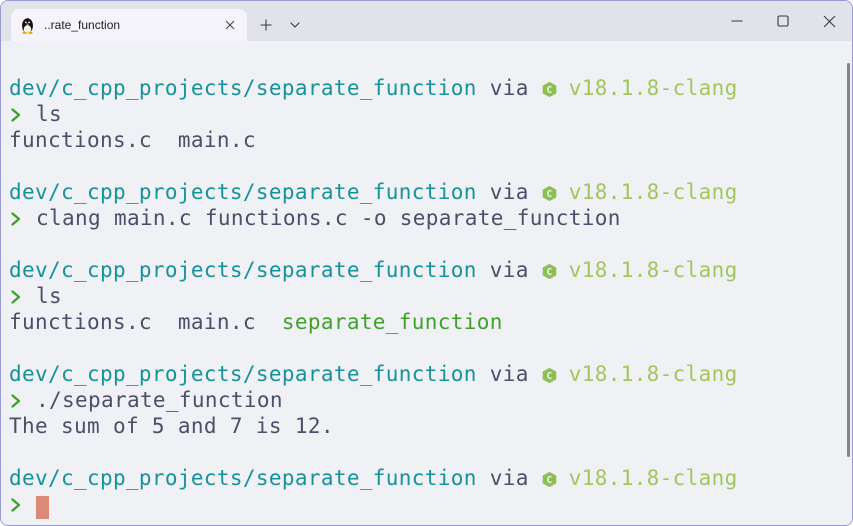  What do you see at coordinates (426, 505) in the screenshot?
I see `terminal-line` at bounding box center [426, 505].